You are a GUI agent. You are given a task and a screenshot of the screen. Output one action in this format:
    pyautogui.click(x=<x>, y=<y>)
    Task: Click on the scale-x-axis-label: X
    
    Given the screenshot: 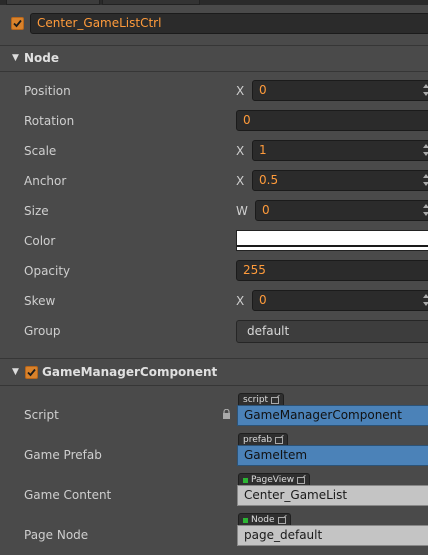 What is the action you would take?
    pyautogui.click(x=240, y=151)
    